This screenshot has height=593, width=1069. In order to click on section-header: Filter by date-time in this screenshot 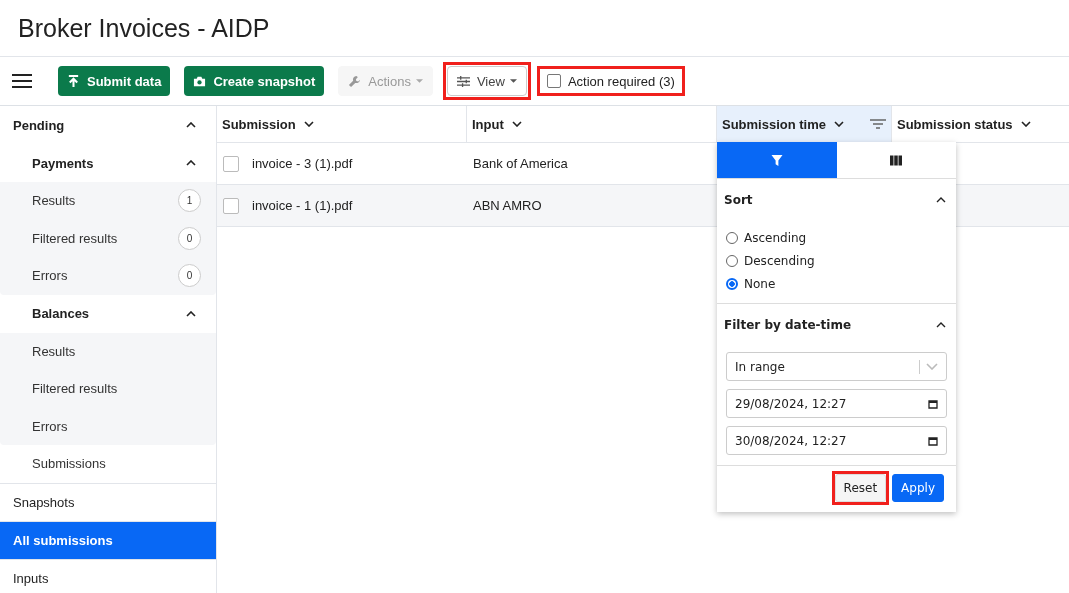, I will do `click(836, 325)`.